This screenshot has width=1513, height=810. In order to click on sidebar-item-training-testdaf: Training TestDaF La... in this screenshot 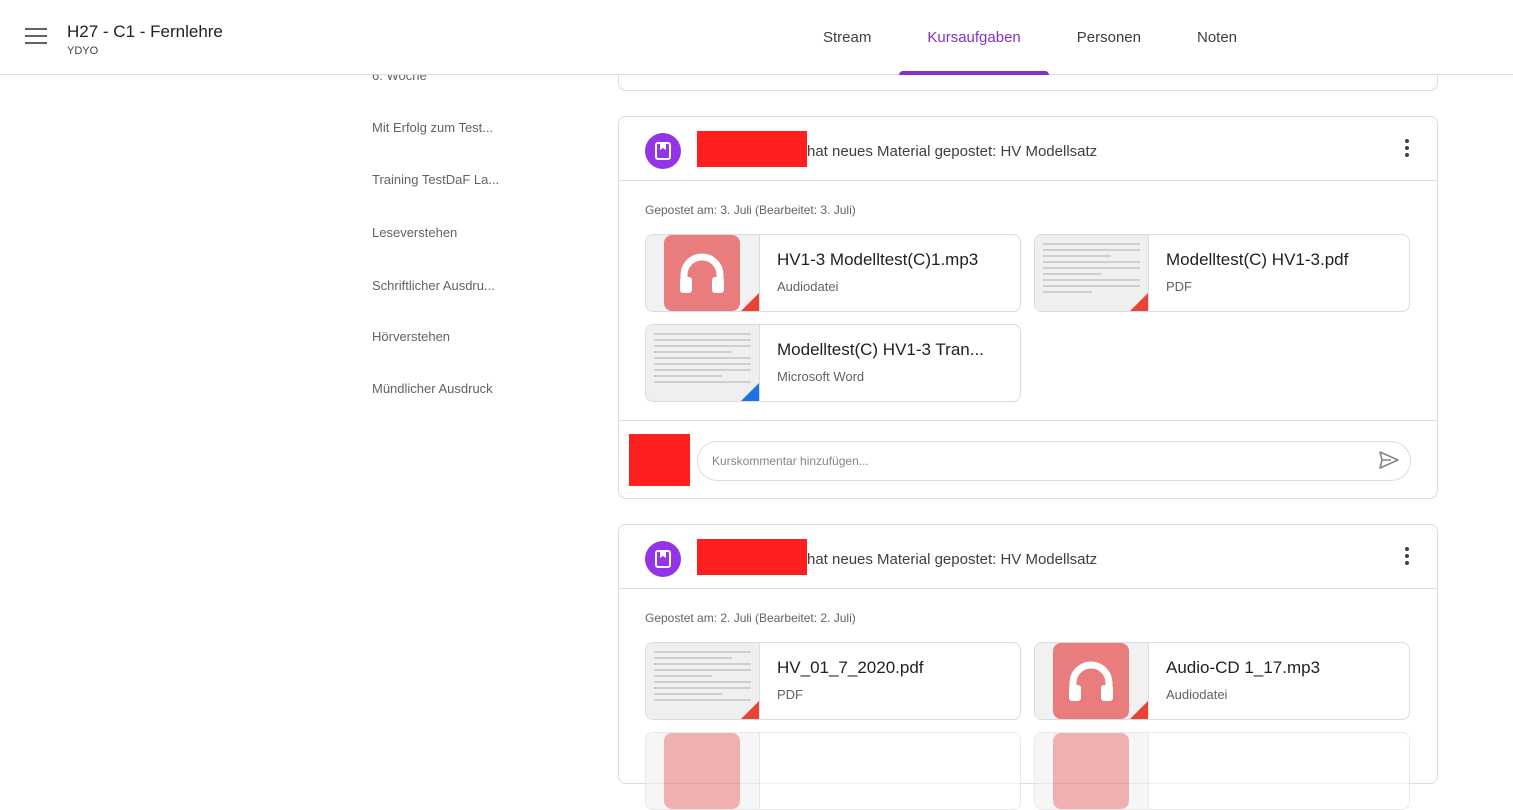, I will do `click(435, 179)`.